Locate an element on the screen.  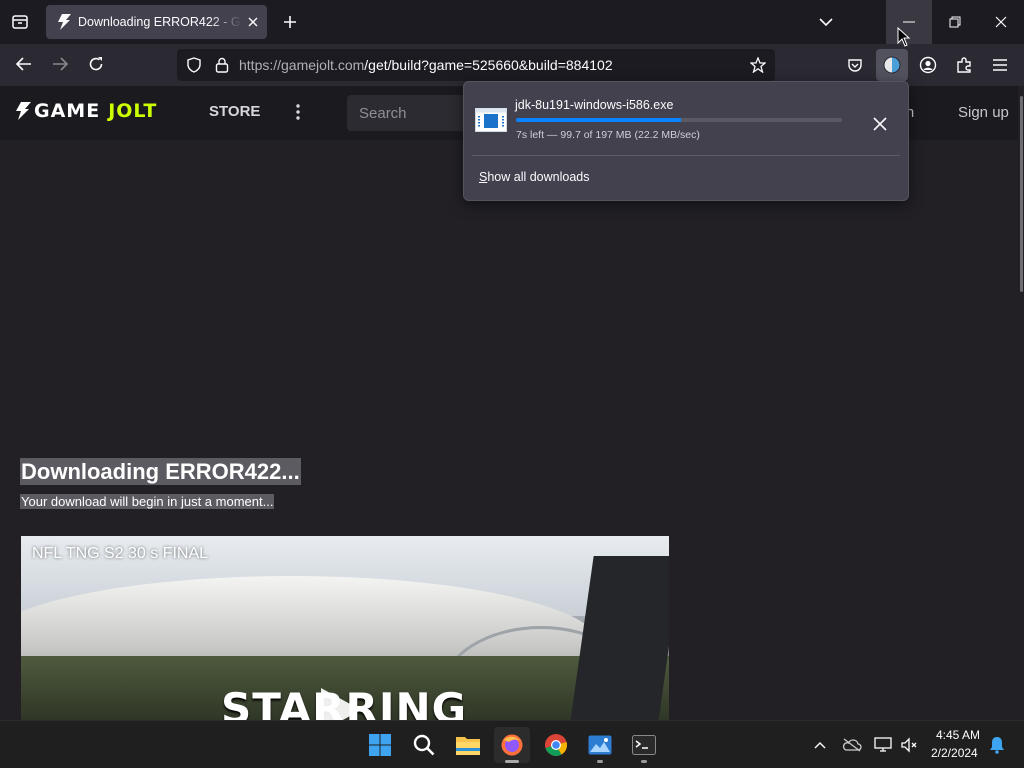
bookmark-star-icon is located at coordinates (758, 65).